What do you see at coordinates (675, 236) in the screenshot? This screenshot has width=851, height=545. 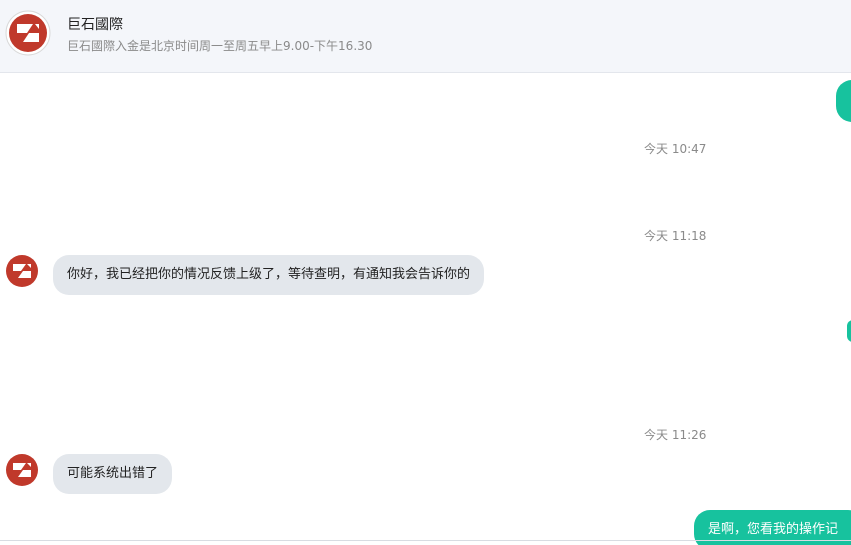 I see `message-timestamp: 今天 11:18` at bounding box center [675, 236].